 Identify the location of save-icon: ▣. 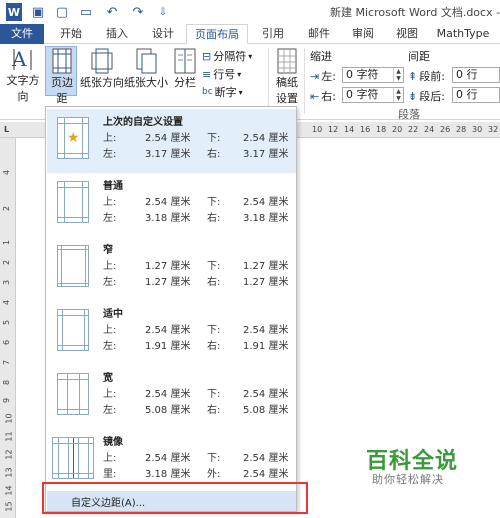
(38, 12).